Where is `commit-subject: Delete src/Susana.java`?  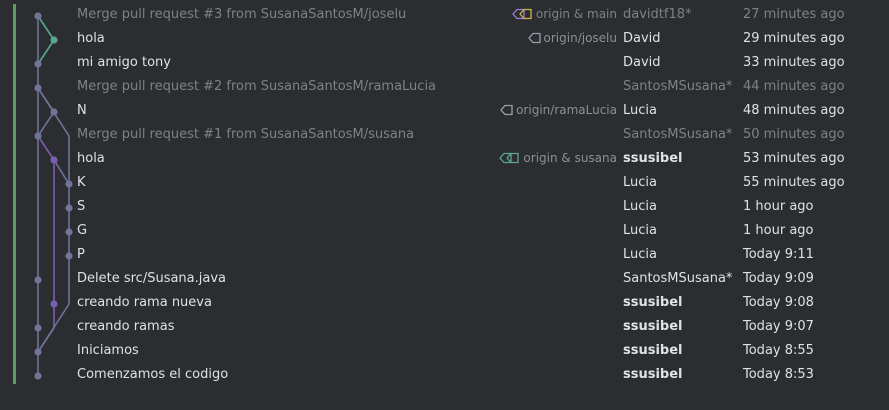
commit-subject: Delete src/Susana.java is located at coordinates (152, 278).